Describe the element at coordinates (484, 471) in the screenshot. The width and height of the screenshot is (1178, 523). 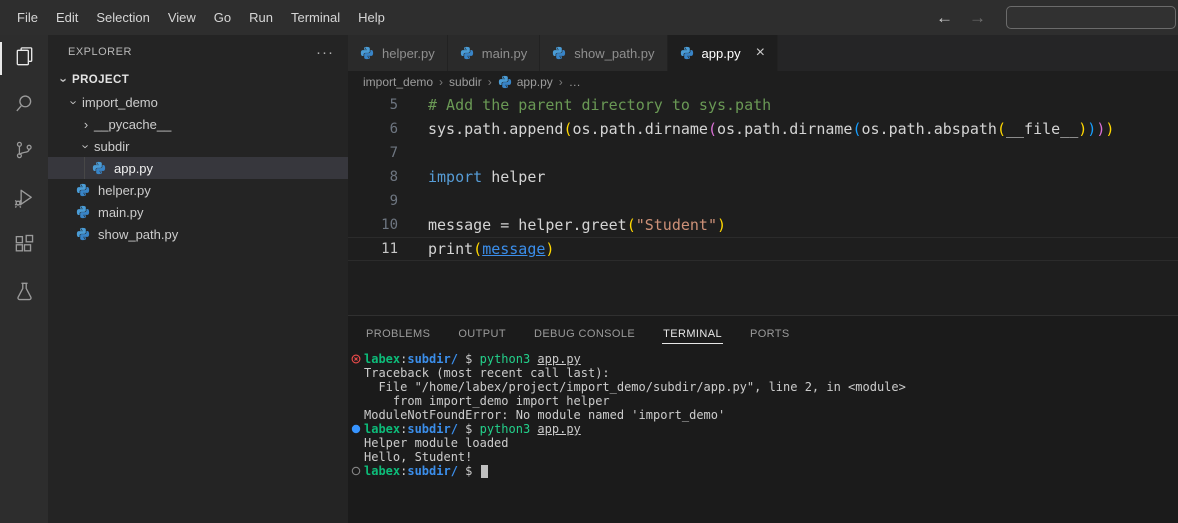
I see `terminal-cursor` at that location.